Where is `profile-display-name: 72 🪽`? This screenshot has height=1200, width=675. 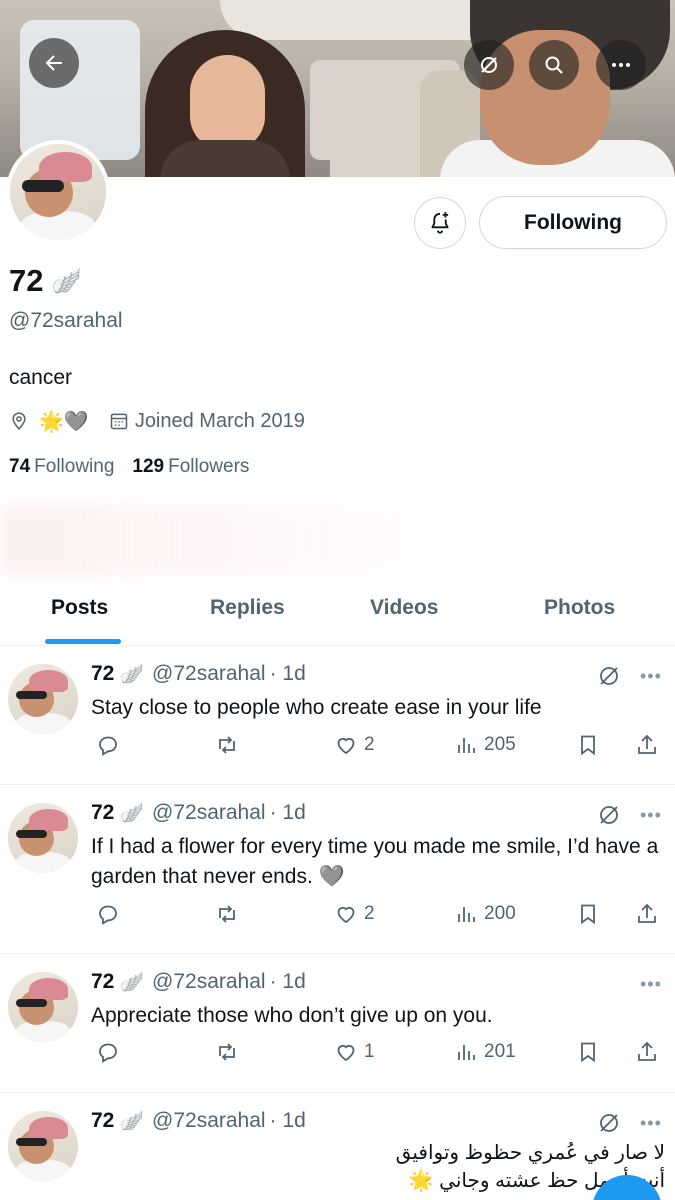
profile-display-name: 72 🪽 is located at coordinates (45, 281).